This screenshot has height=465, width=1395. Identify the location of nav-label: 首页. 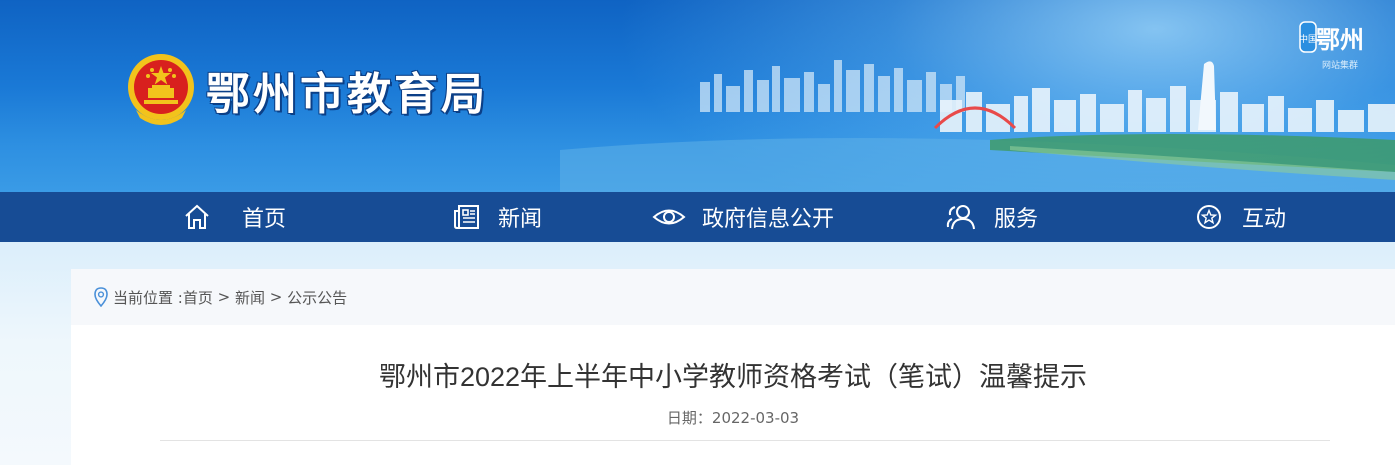
(264, 219).